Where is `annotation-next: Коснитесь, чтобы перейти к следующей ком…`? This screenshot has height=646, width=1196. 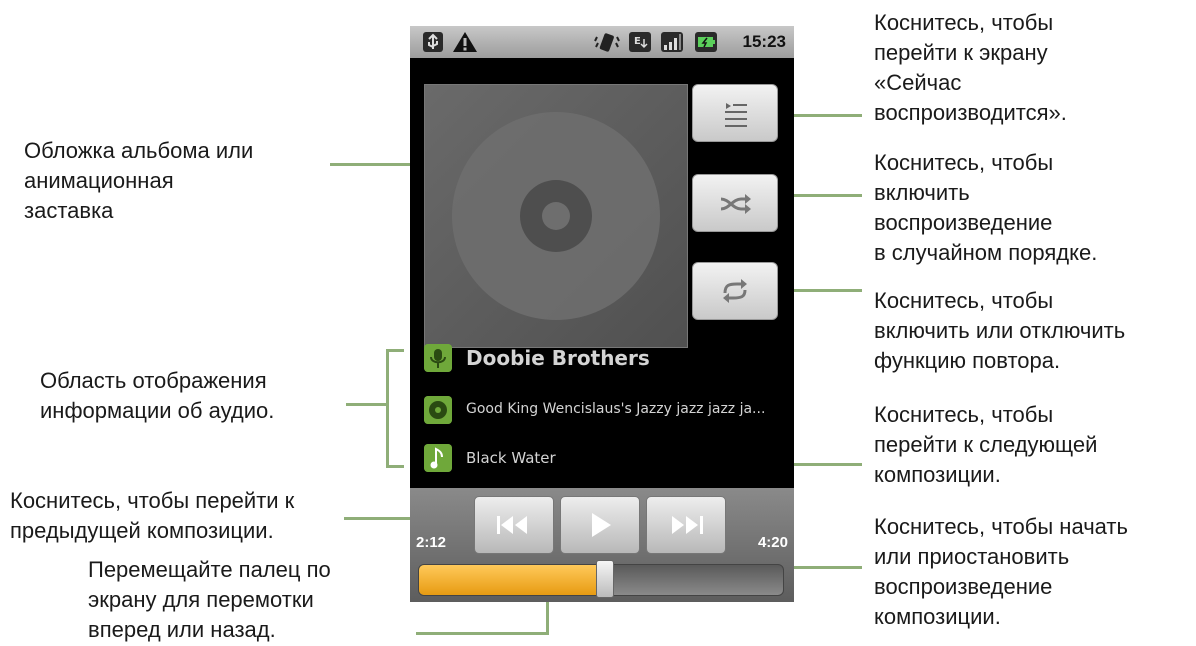
annotation-next: Коснитесь, чтобы перейти к следующей ком… is located at coordinates (986, 444).